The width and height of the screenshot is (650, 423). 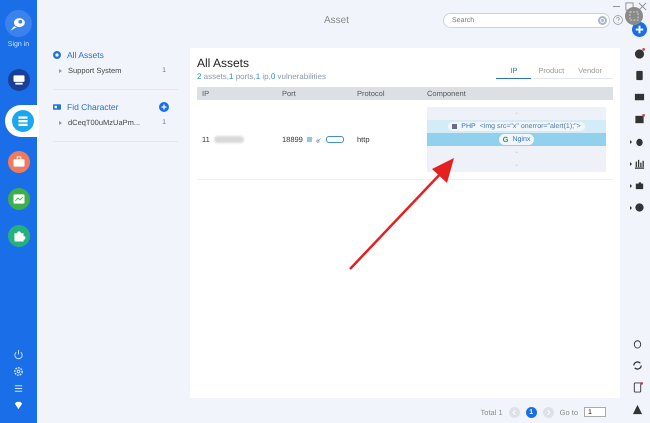 I want to click on add-icon, so click(x=164, y=107).